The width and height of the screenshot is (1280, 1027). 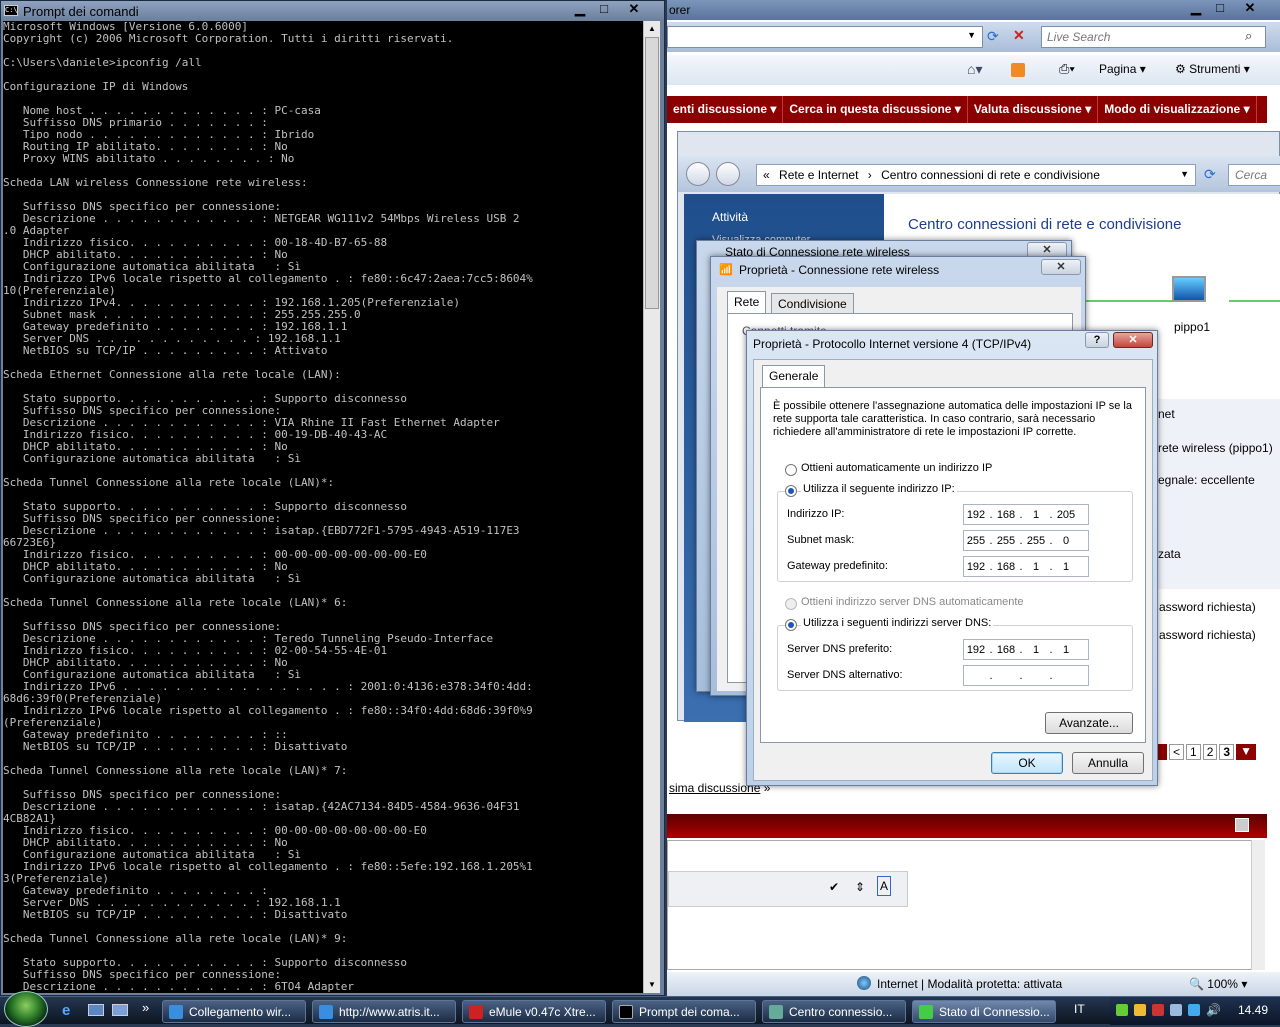 What do you see at coordinates (1177, 109) in the screenshot?
I see `display-mode-menu: Modo di visualizzazione ▾` at bounding box center [1177, 109].